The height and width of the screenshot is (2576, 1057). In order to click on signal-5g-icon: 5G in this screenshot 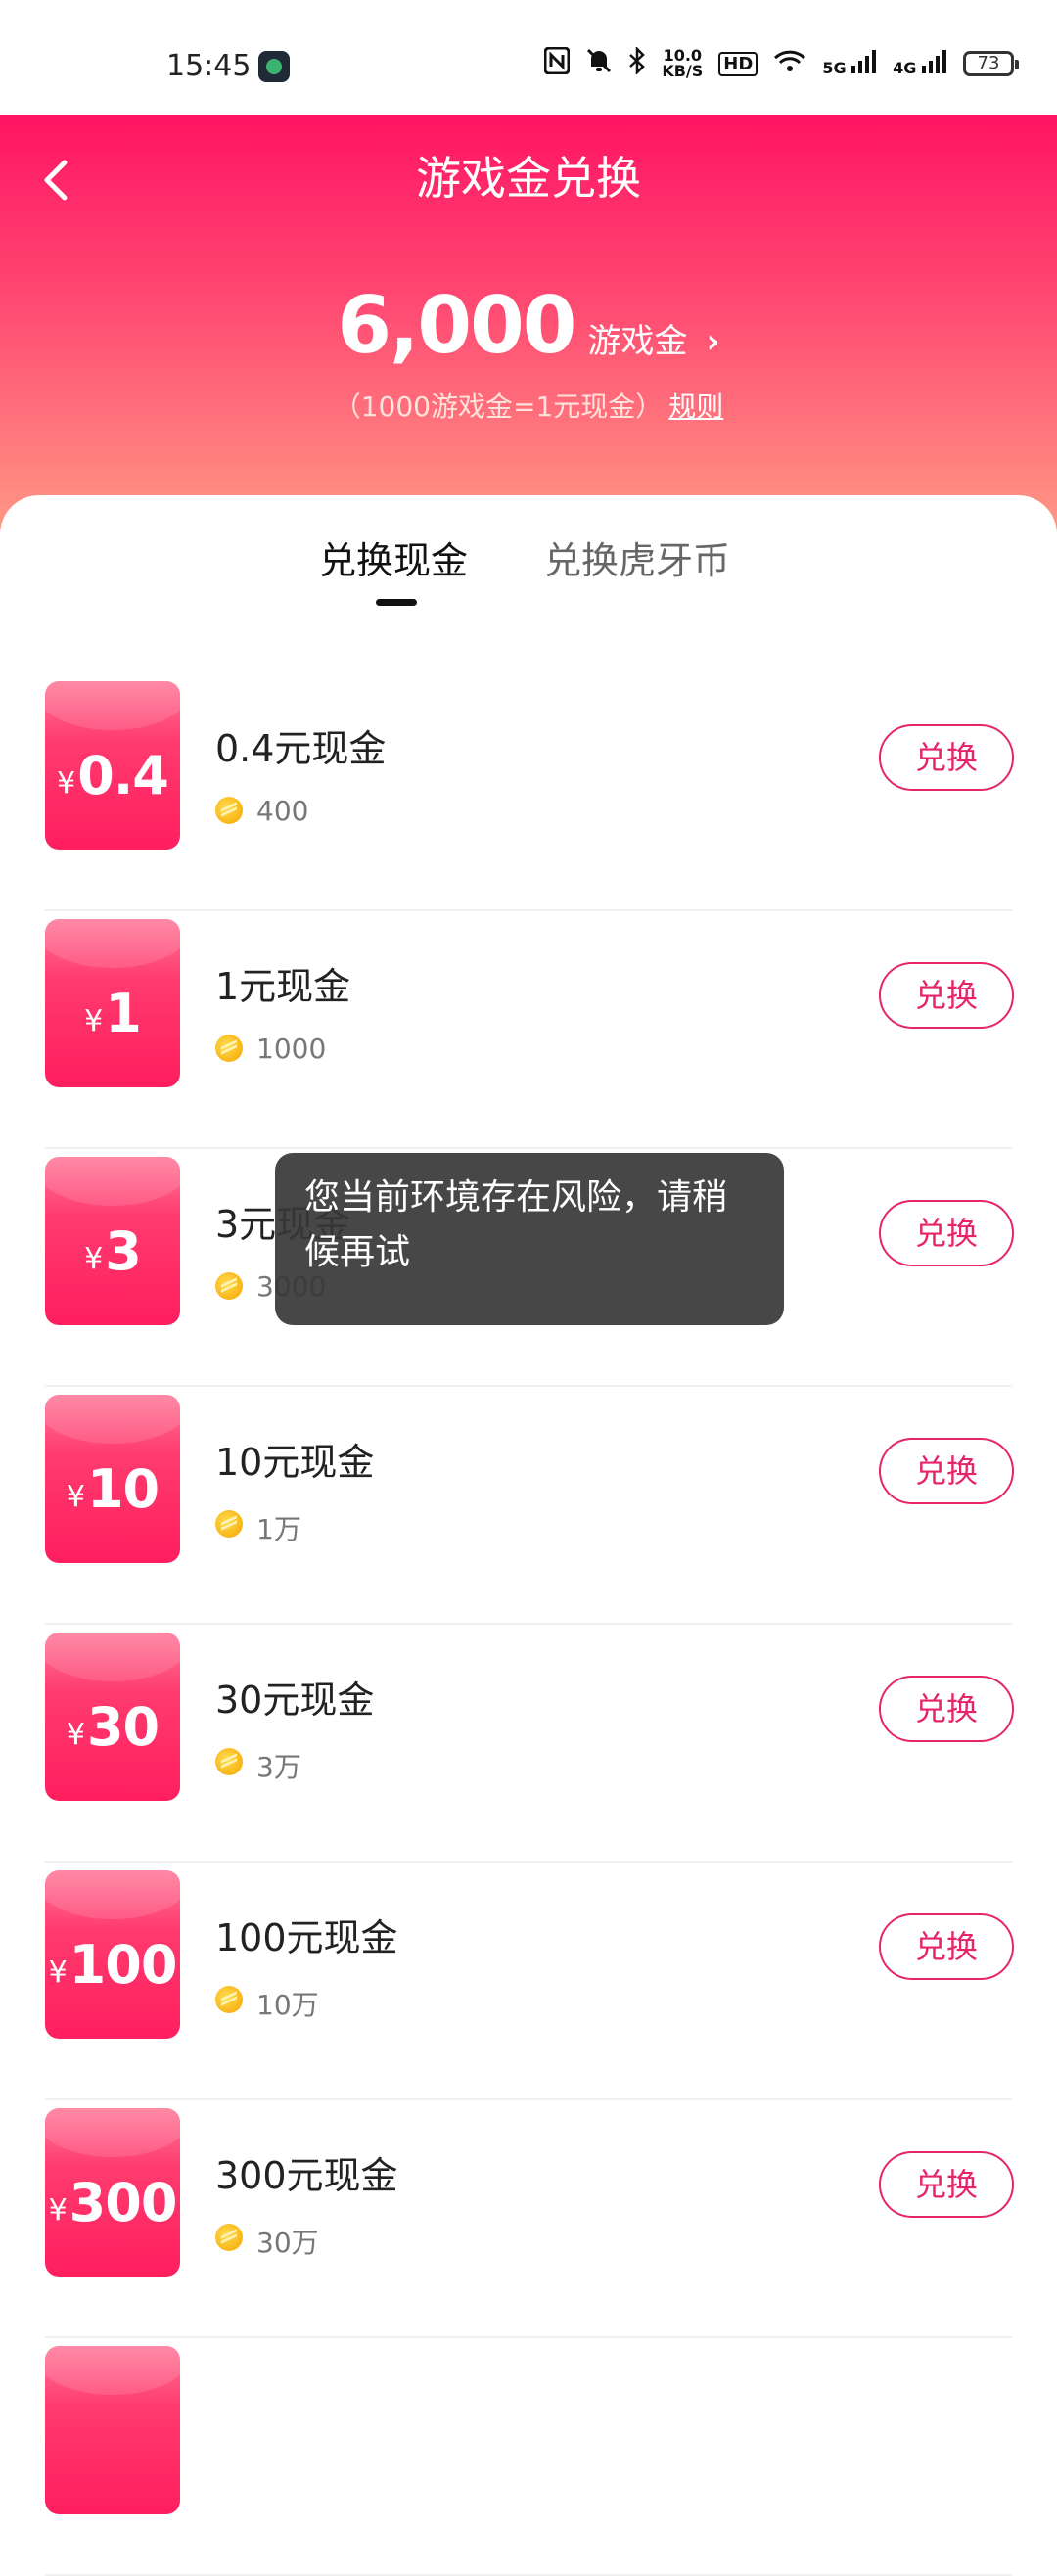, I will do `click(849, 64)`.